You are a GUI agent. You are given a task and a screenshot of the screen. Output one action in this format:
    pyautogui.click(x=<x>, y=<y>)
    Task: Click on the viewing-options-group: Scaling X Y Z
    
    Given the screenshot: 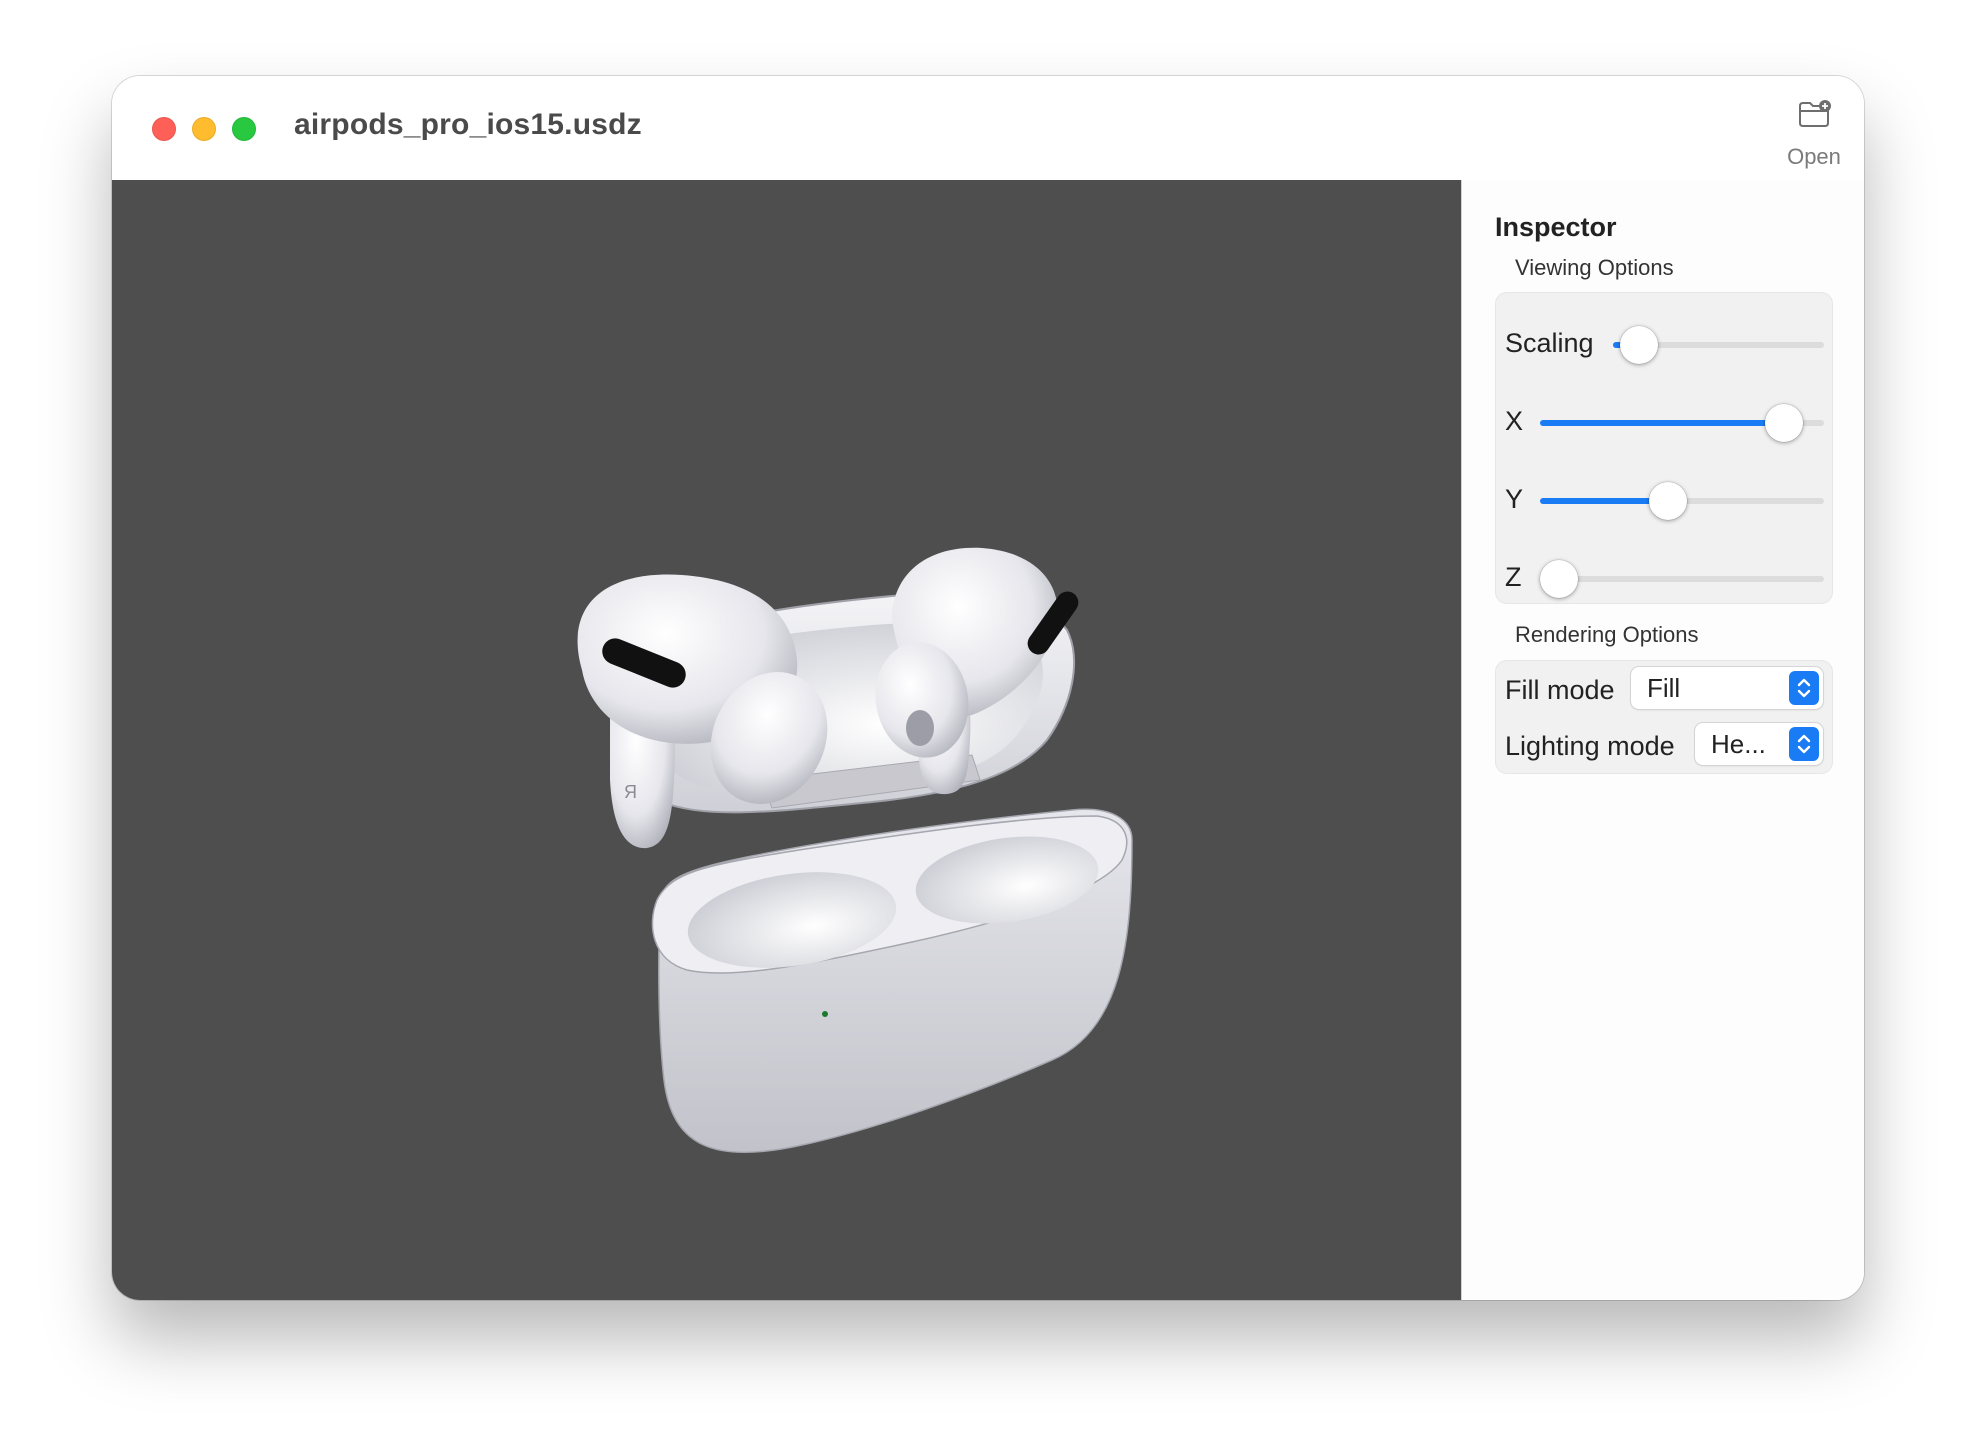 What is the action you would take?
    pyautogui.click(x=1664, y=448)
    